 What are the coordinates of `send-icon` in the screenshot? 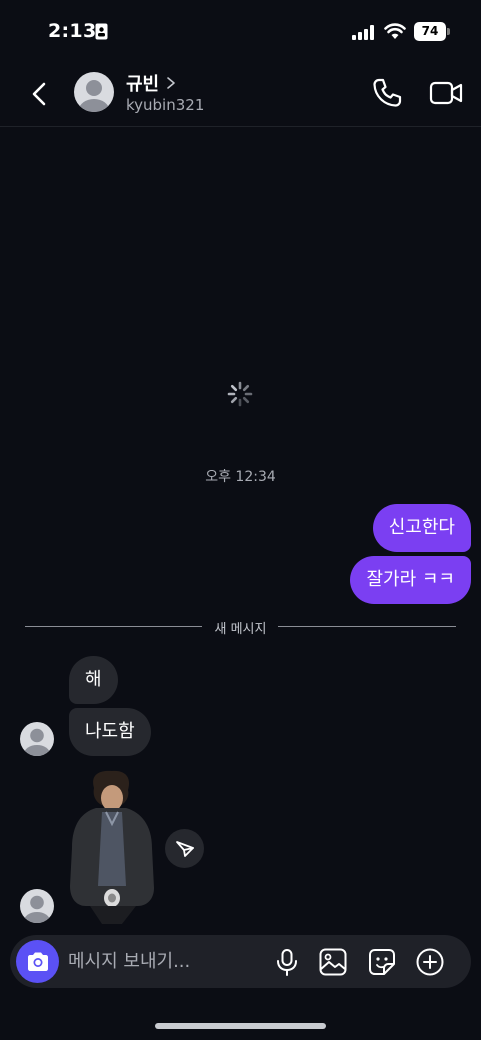 It's located at (184, 848).